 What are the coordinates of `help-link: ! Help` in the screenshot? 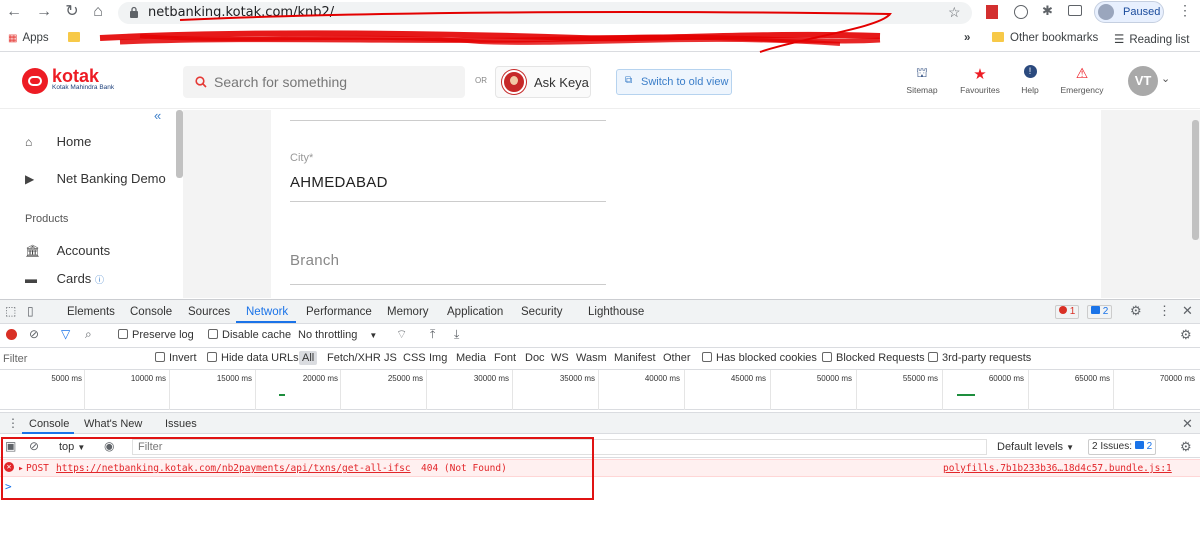 It's located at (1030, 80).